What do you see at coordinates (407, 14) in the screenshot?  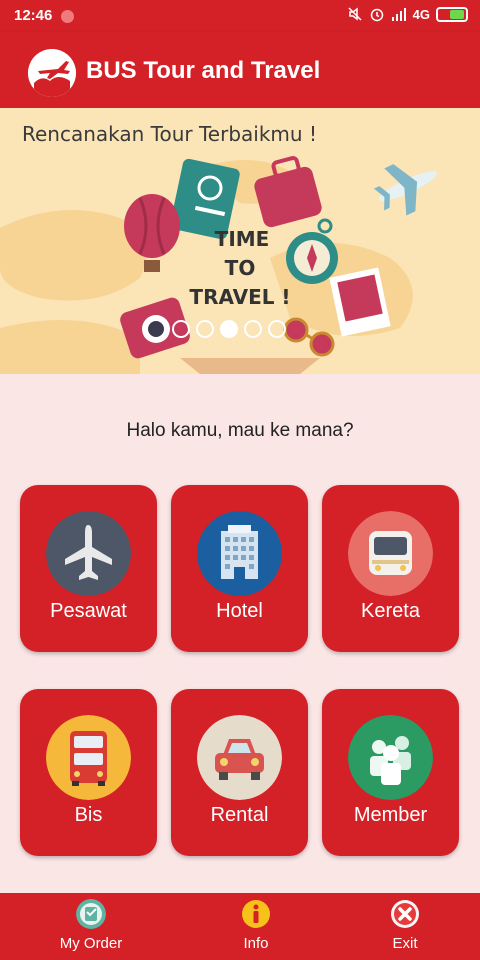 I see `status-icons: 4G` at bounding box center [407, 14].